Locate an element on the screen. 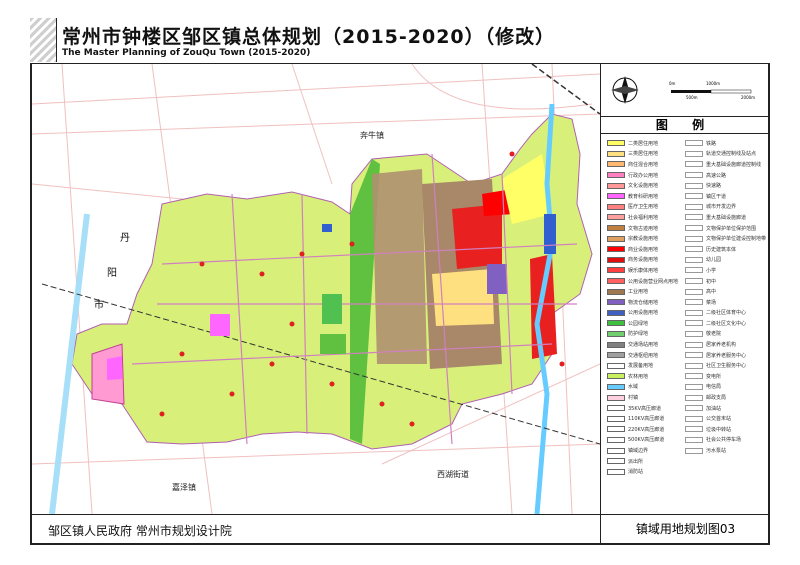 The width and height of the screenshot is (800, 565). legend-label: 医疗卫生用地 is located at coordinates (643, 207).